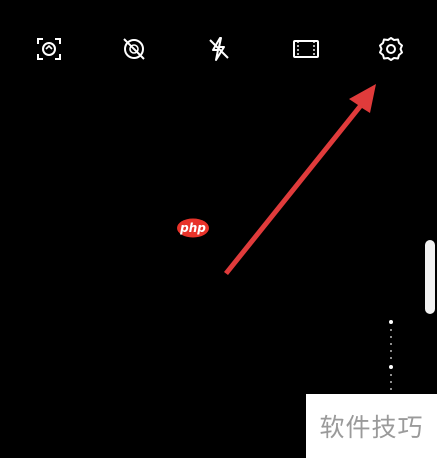  I want to click on ai-scene-icon, so click(49, 49).